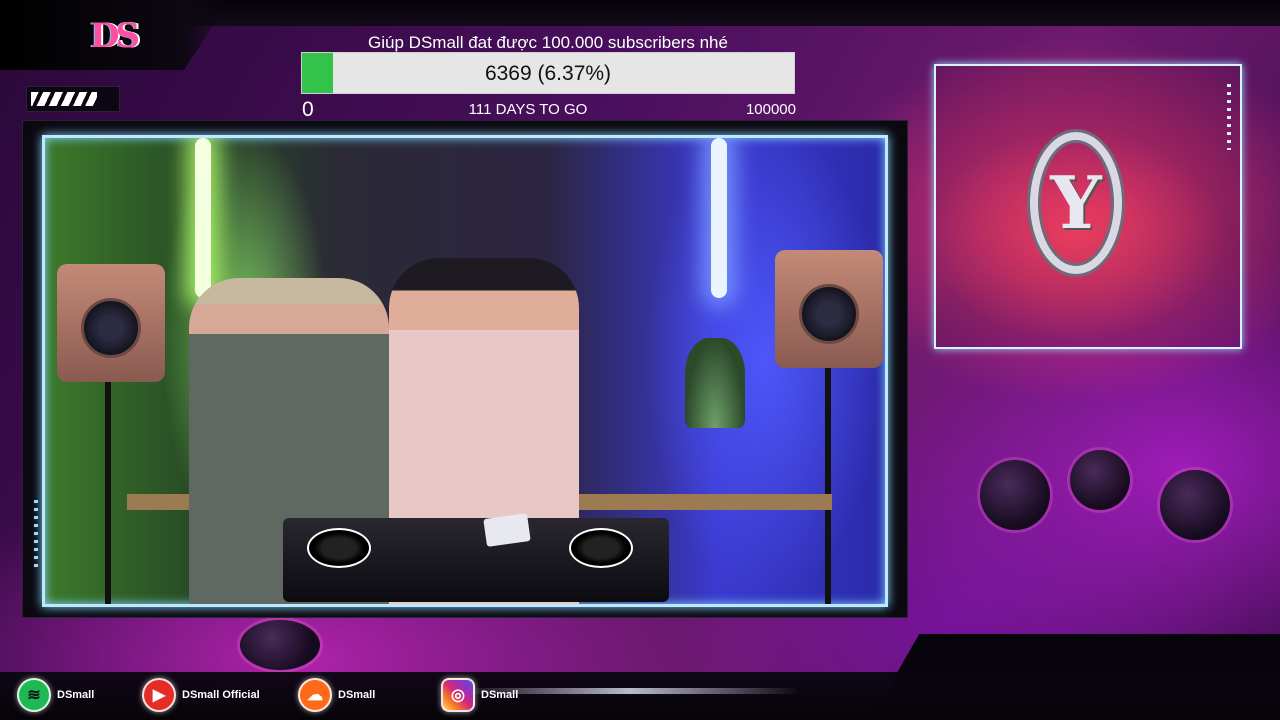 This screenshot has height=720, width=1280. What do you see at coordinates (715, 383) in the screenshot?
I see `plant` at bounding box center [715, 383].